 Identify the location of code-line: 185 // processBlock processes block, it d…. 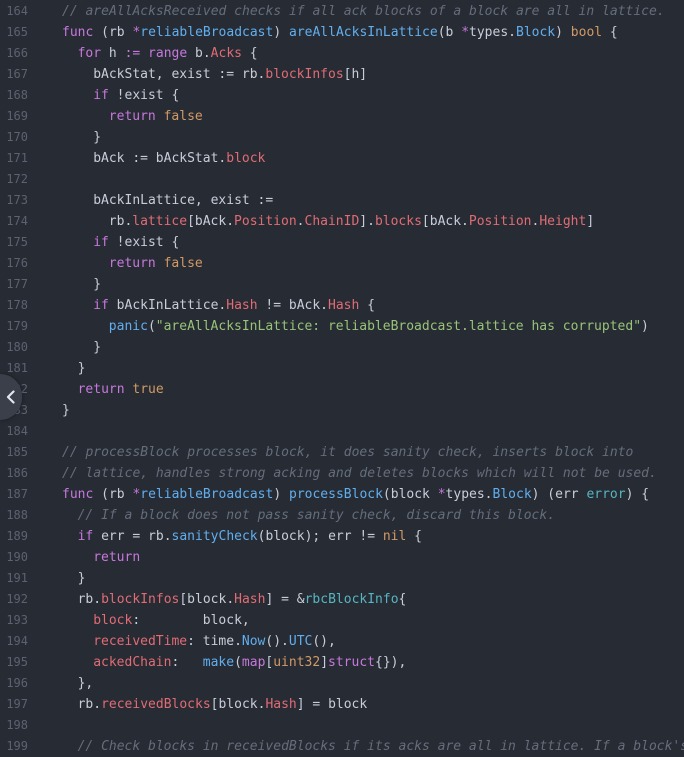
(342, 452).